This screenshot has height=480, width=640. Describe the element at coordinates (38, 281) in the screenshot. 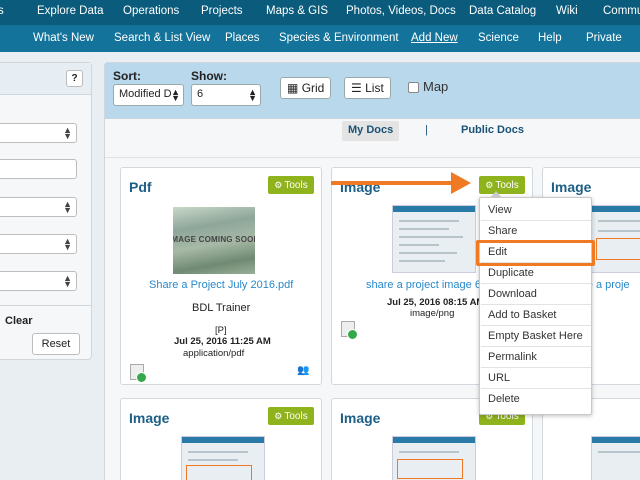

I see `filter-select-4: ▲ ▼` at that location.